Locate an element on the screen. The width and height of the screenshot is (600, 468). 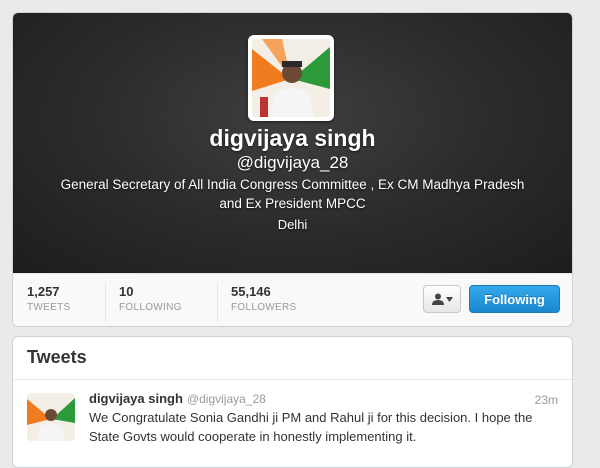
stat-followers-label: FOLLOWERS is located at coordinates (264, 307).